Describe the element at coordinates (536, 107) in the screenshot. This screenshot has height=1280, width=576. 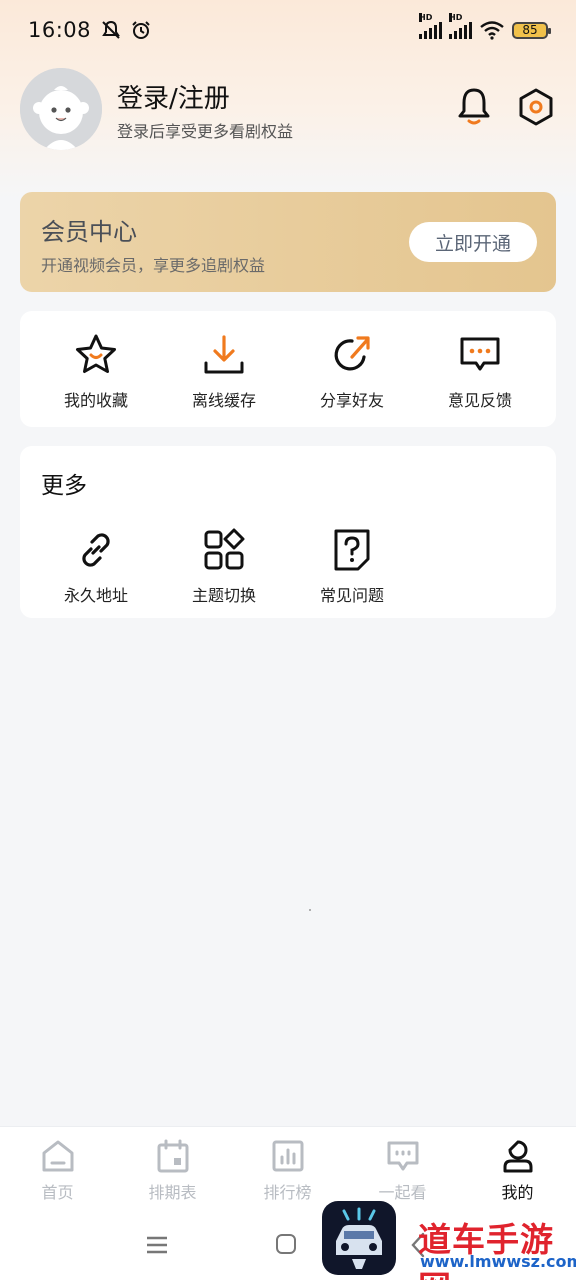
I see `settings-icon` at that location.